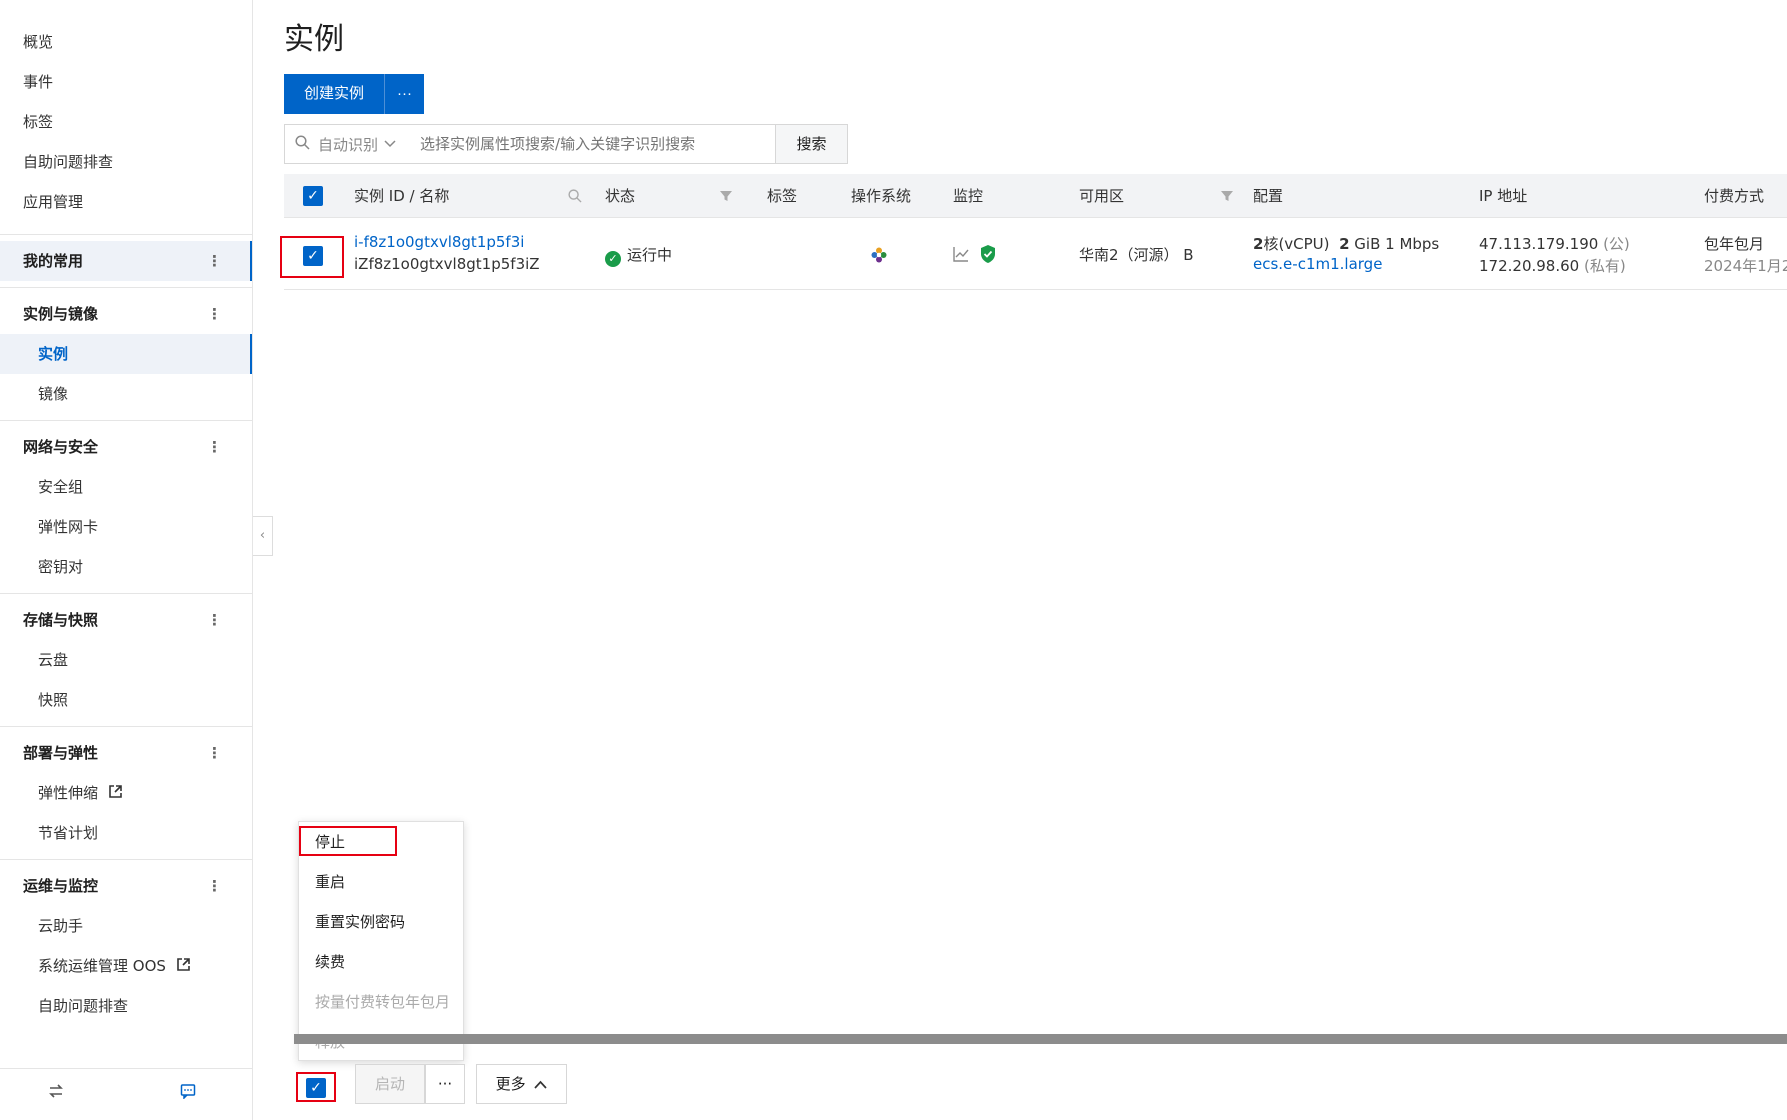  I want to click on search-input, so click(597, 144).